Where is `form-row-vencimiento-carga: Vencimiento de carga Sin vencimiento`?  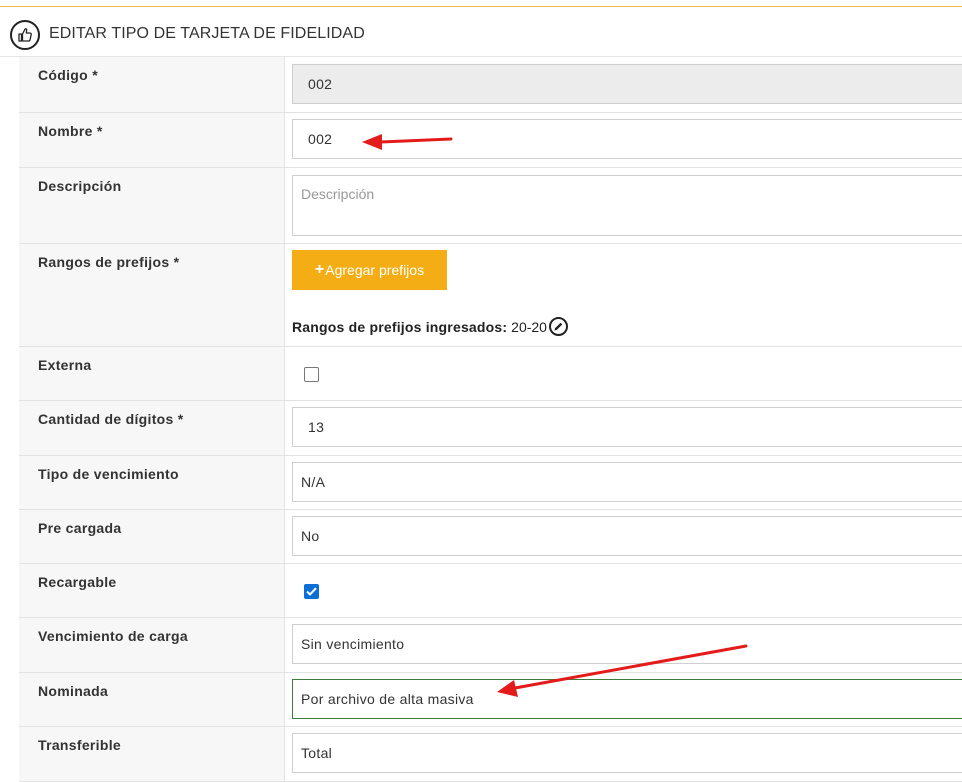
form-row-vencimiento-carga: Vencimiento de carga Sin vencimiento is located at coordinates (490, 645).